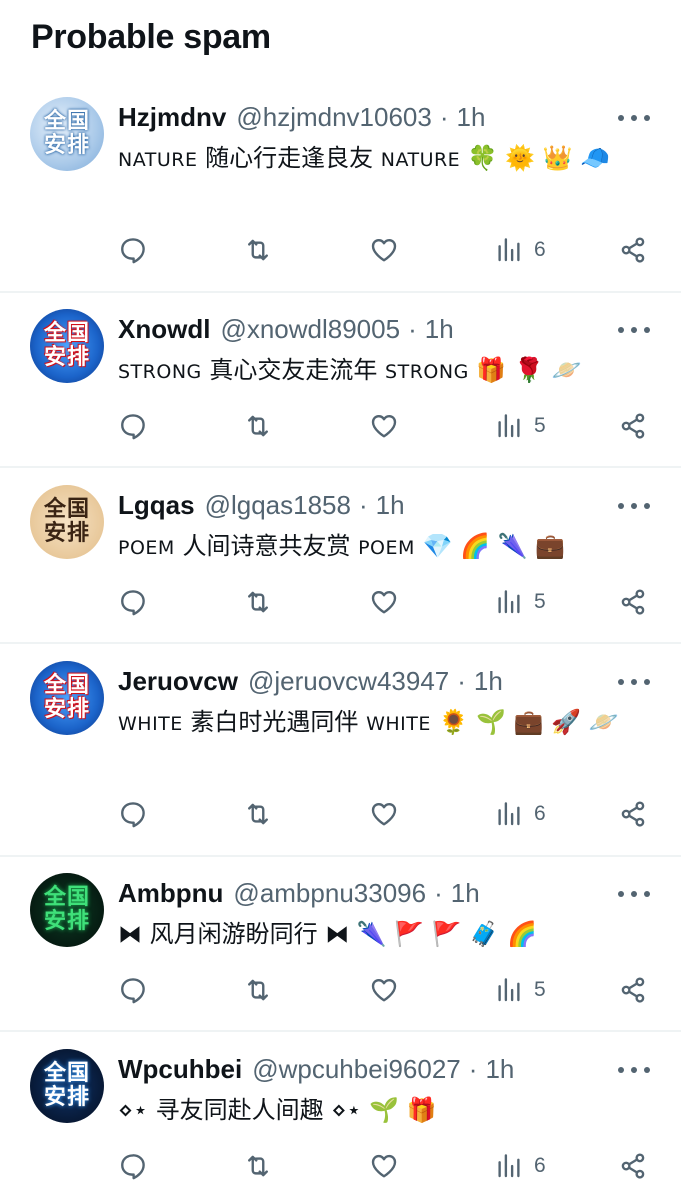  What do you see at coordinates (178, 681) in the screenshot?
I see `display-name: Jeruovcw` at bounding box center [178, 681].